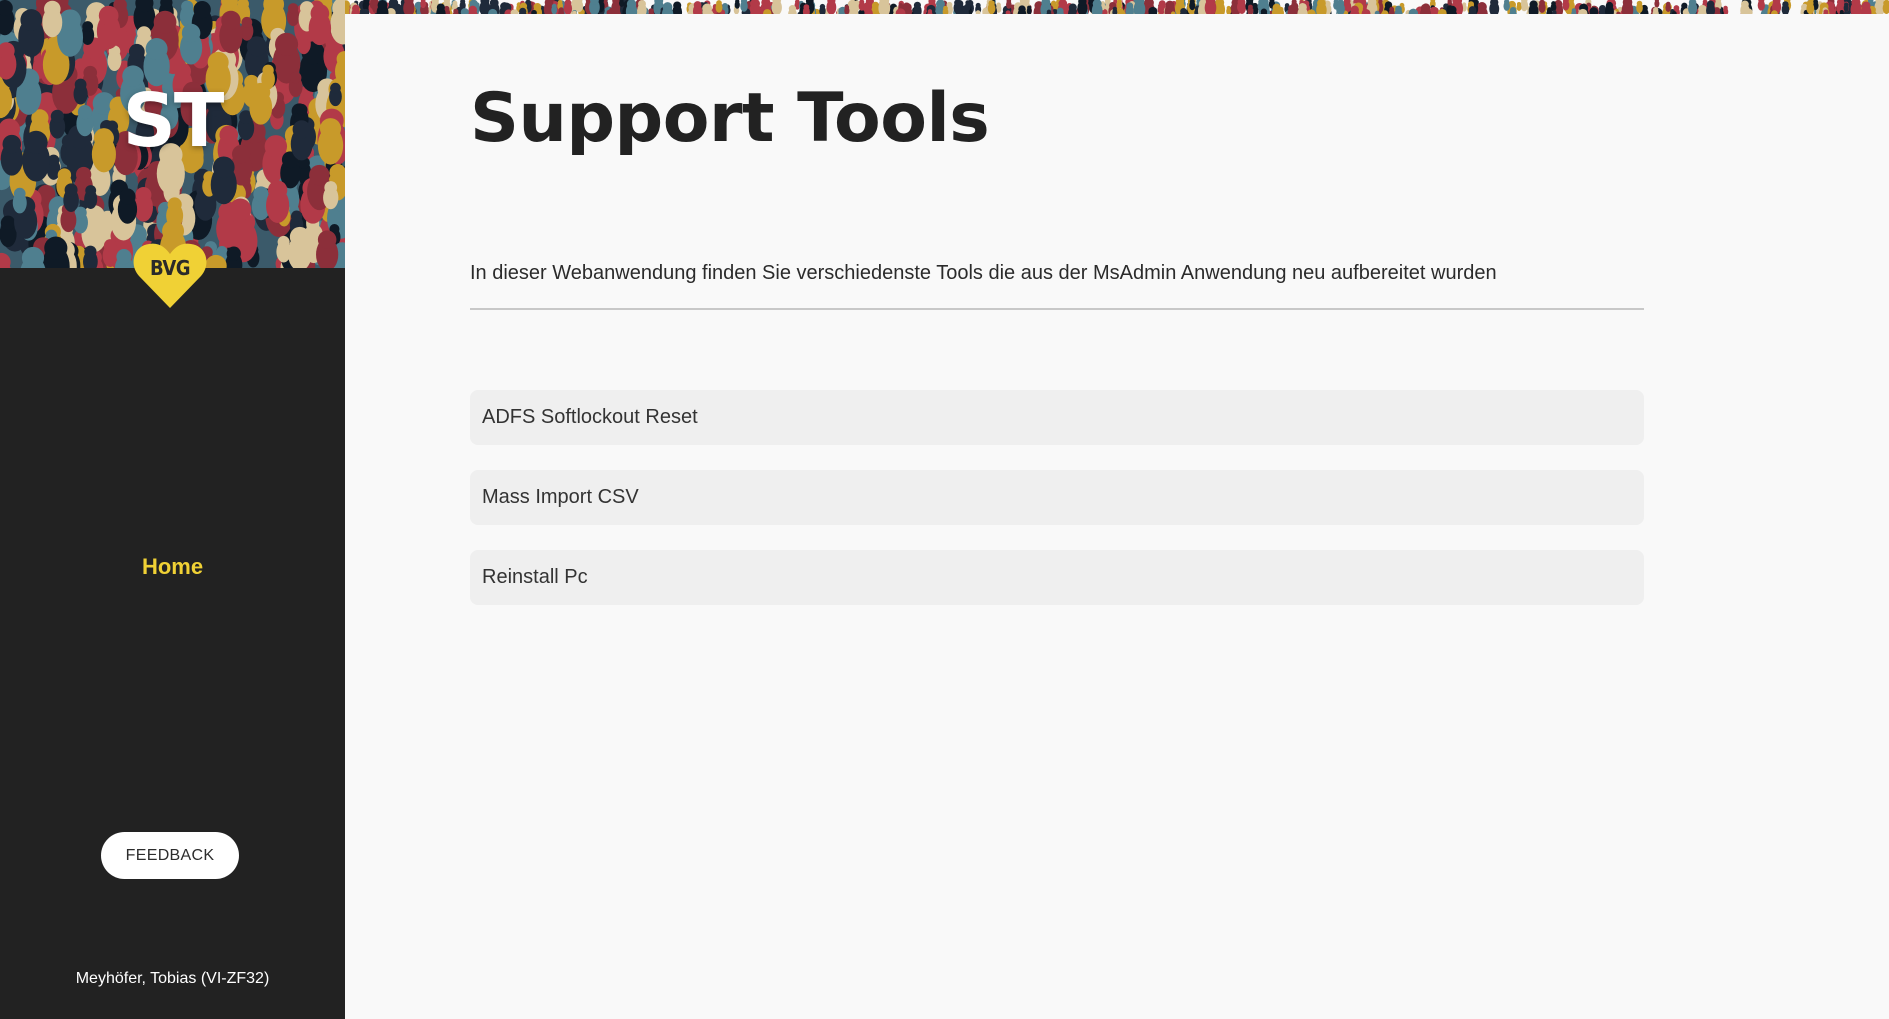 The height and width of the screenshot is (1019, 1889). I want to click on tool-item-mass-import-csv: Mass Import CSV, so click(1057, 497).